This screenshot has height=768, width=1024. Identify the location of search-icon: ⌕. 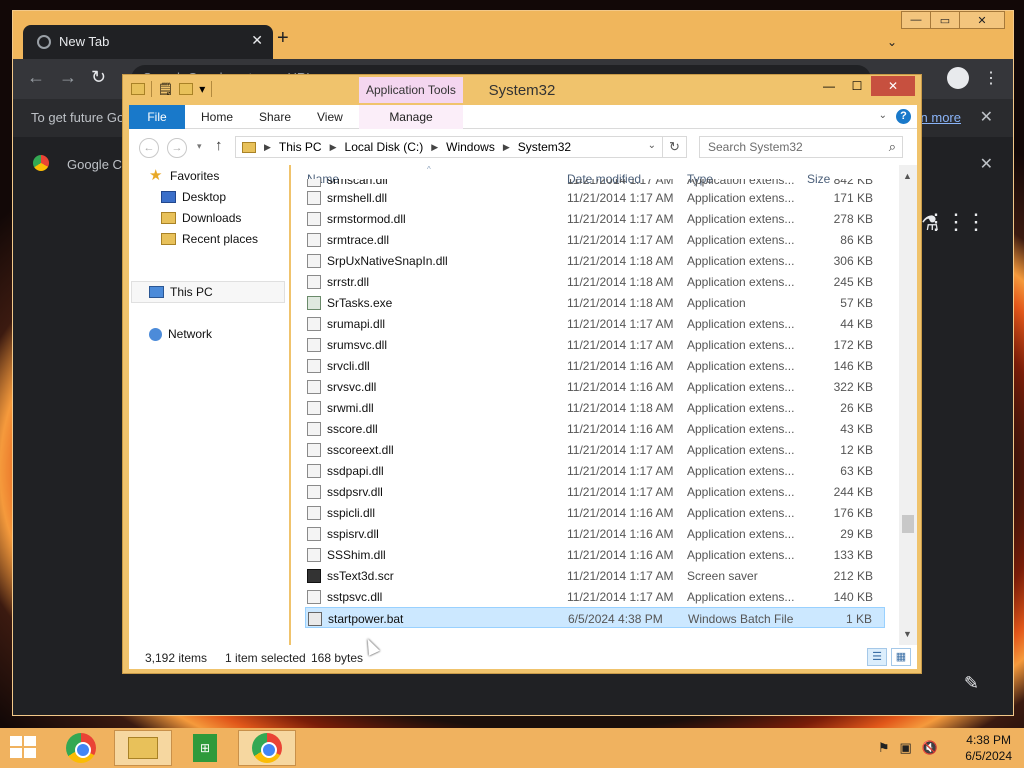
(892, 146).